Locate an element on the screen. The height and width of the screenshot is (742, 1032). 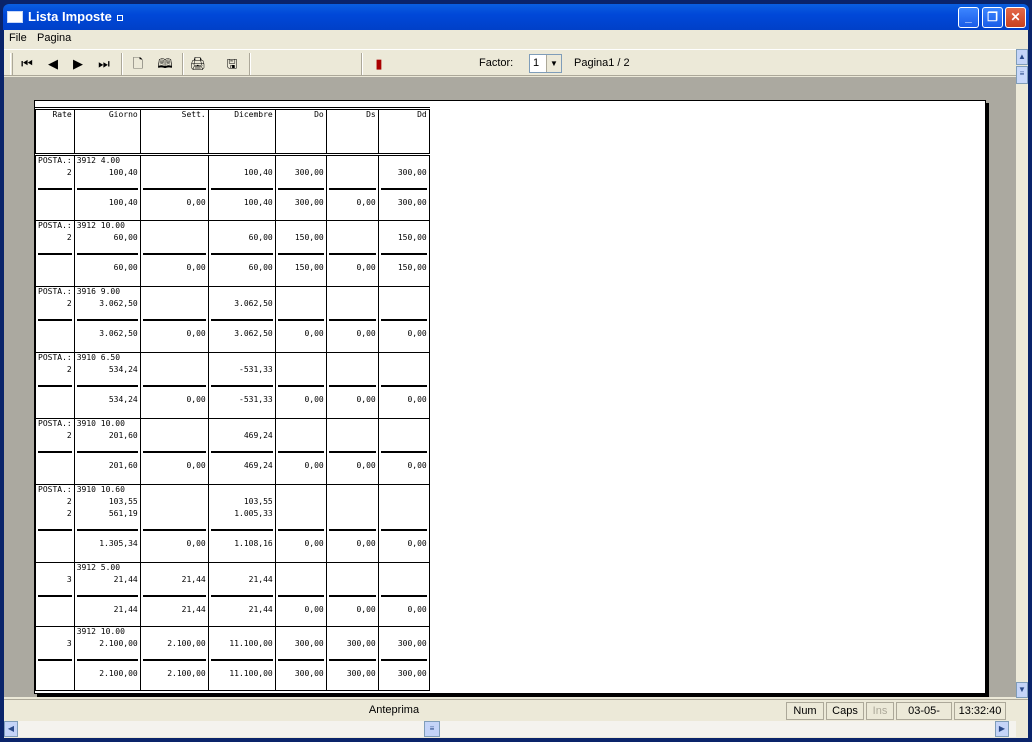
scroll-left-icon: ◀ is located at coordinates (11, 729).